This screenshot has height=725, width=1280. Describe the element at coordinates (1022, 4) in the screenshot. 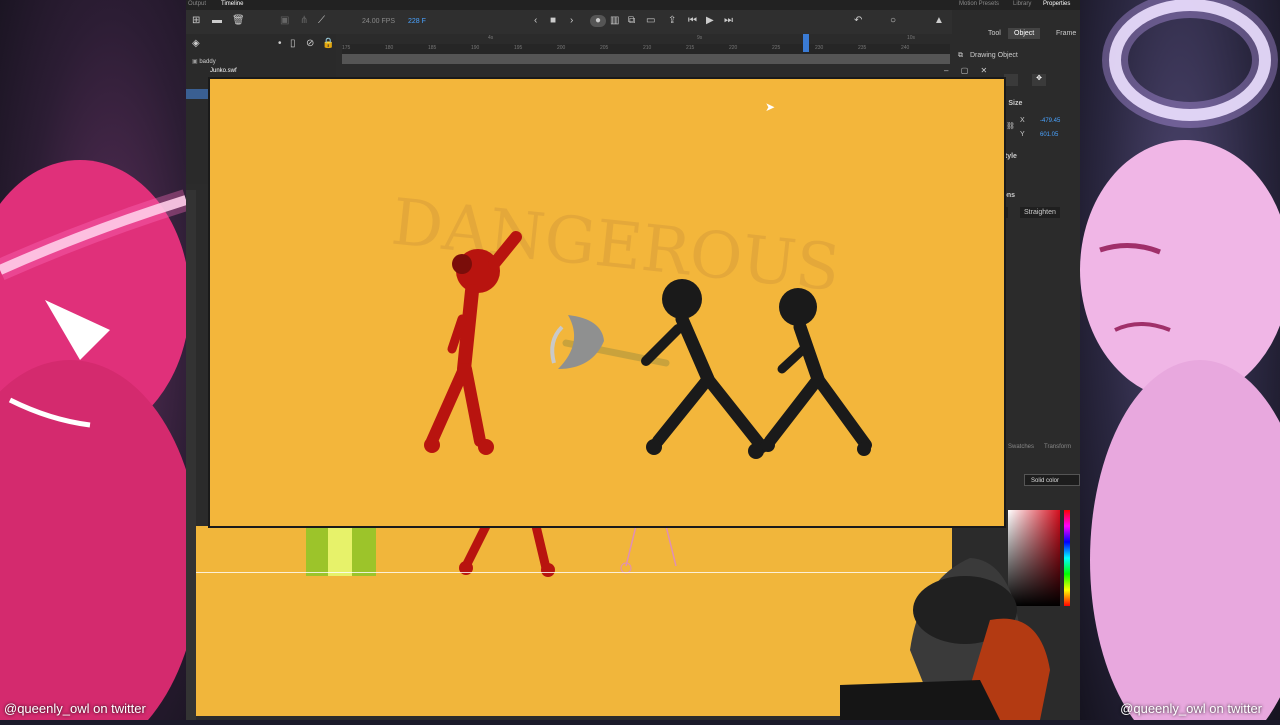

I see `tab-library: Library` at that location.